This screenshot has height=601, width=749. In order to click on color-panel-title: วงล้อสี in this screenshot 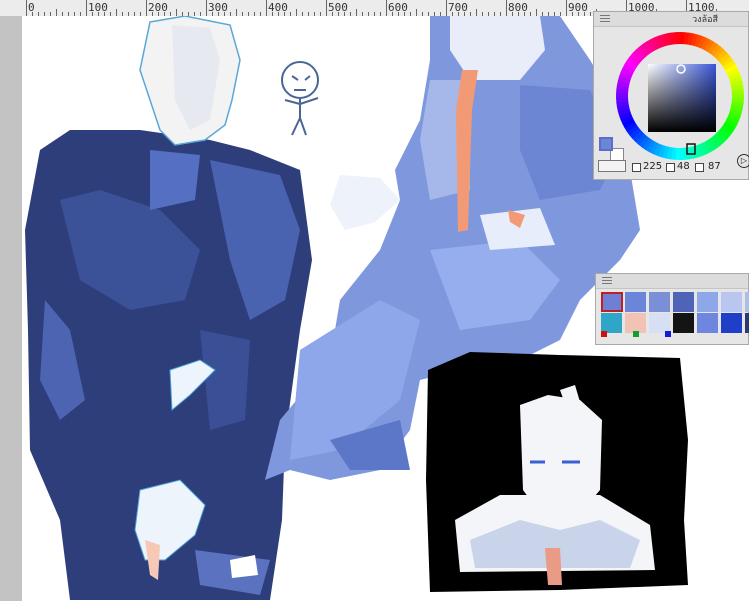, I will do `click(705, 20)`.